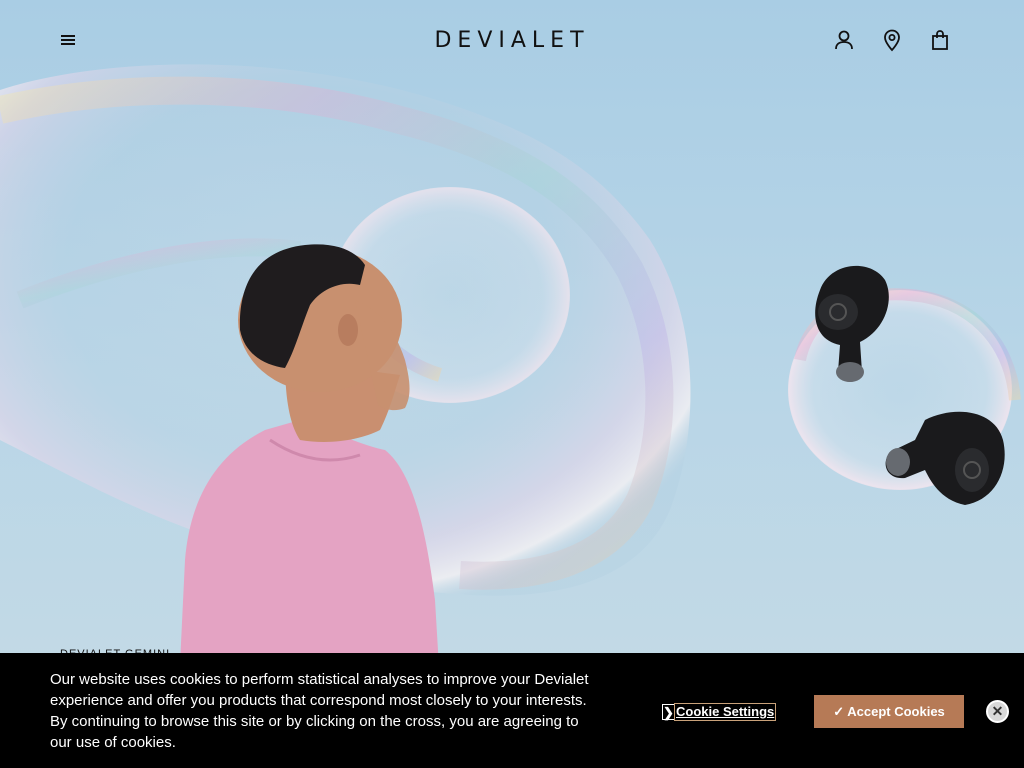 The width and height of the screenshot is (1024, 768). I want to click on cookie-settings-label: Cookie Settings, so click(725, 712).